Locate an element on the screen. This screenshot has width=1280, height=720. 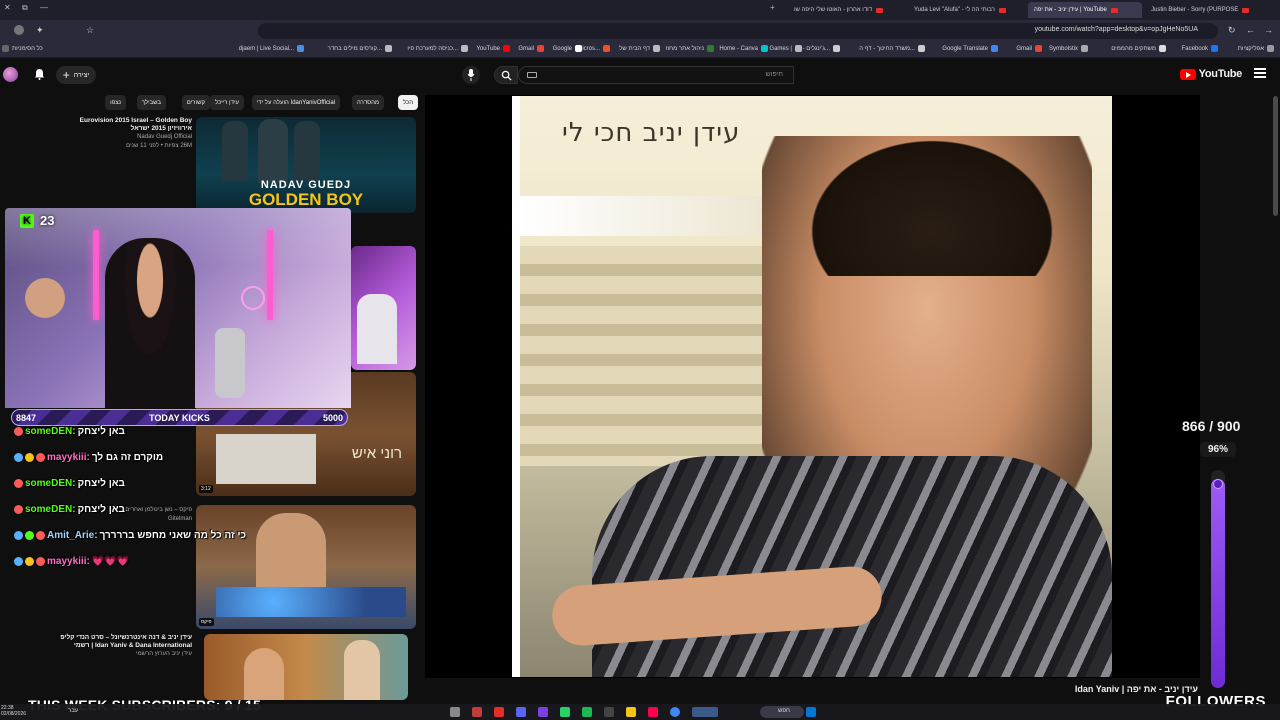
language-indicator: עבר is located at coordinates (73, 711).